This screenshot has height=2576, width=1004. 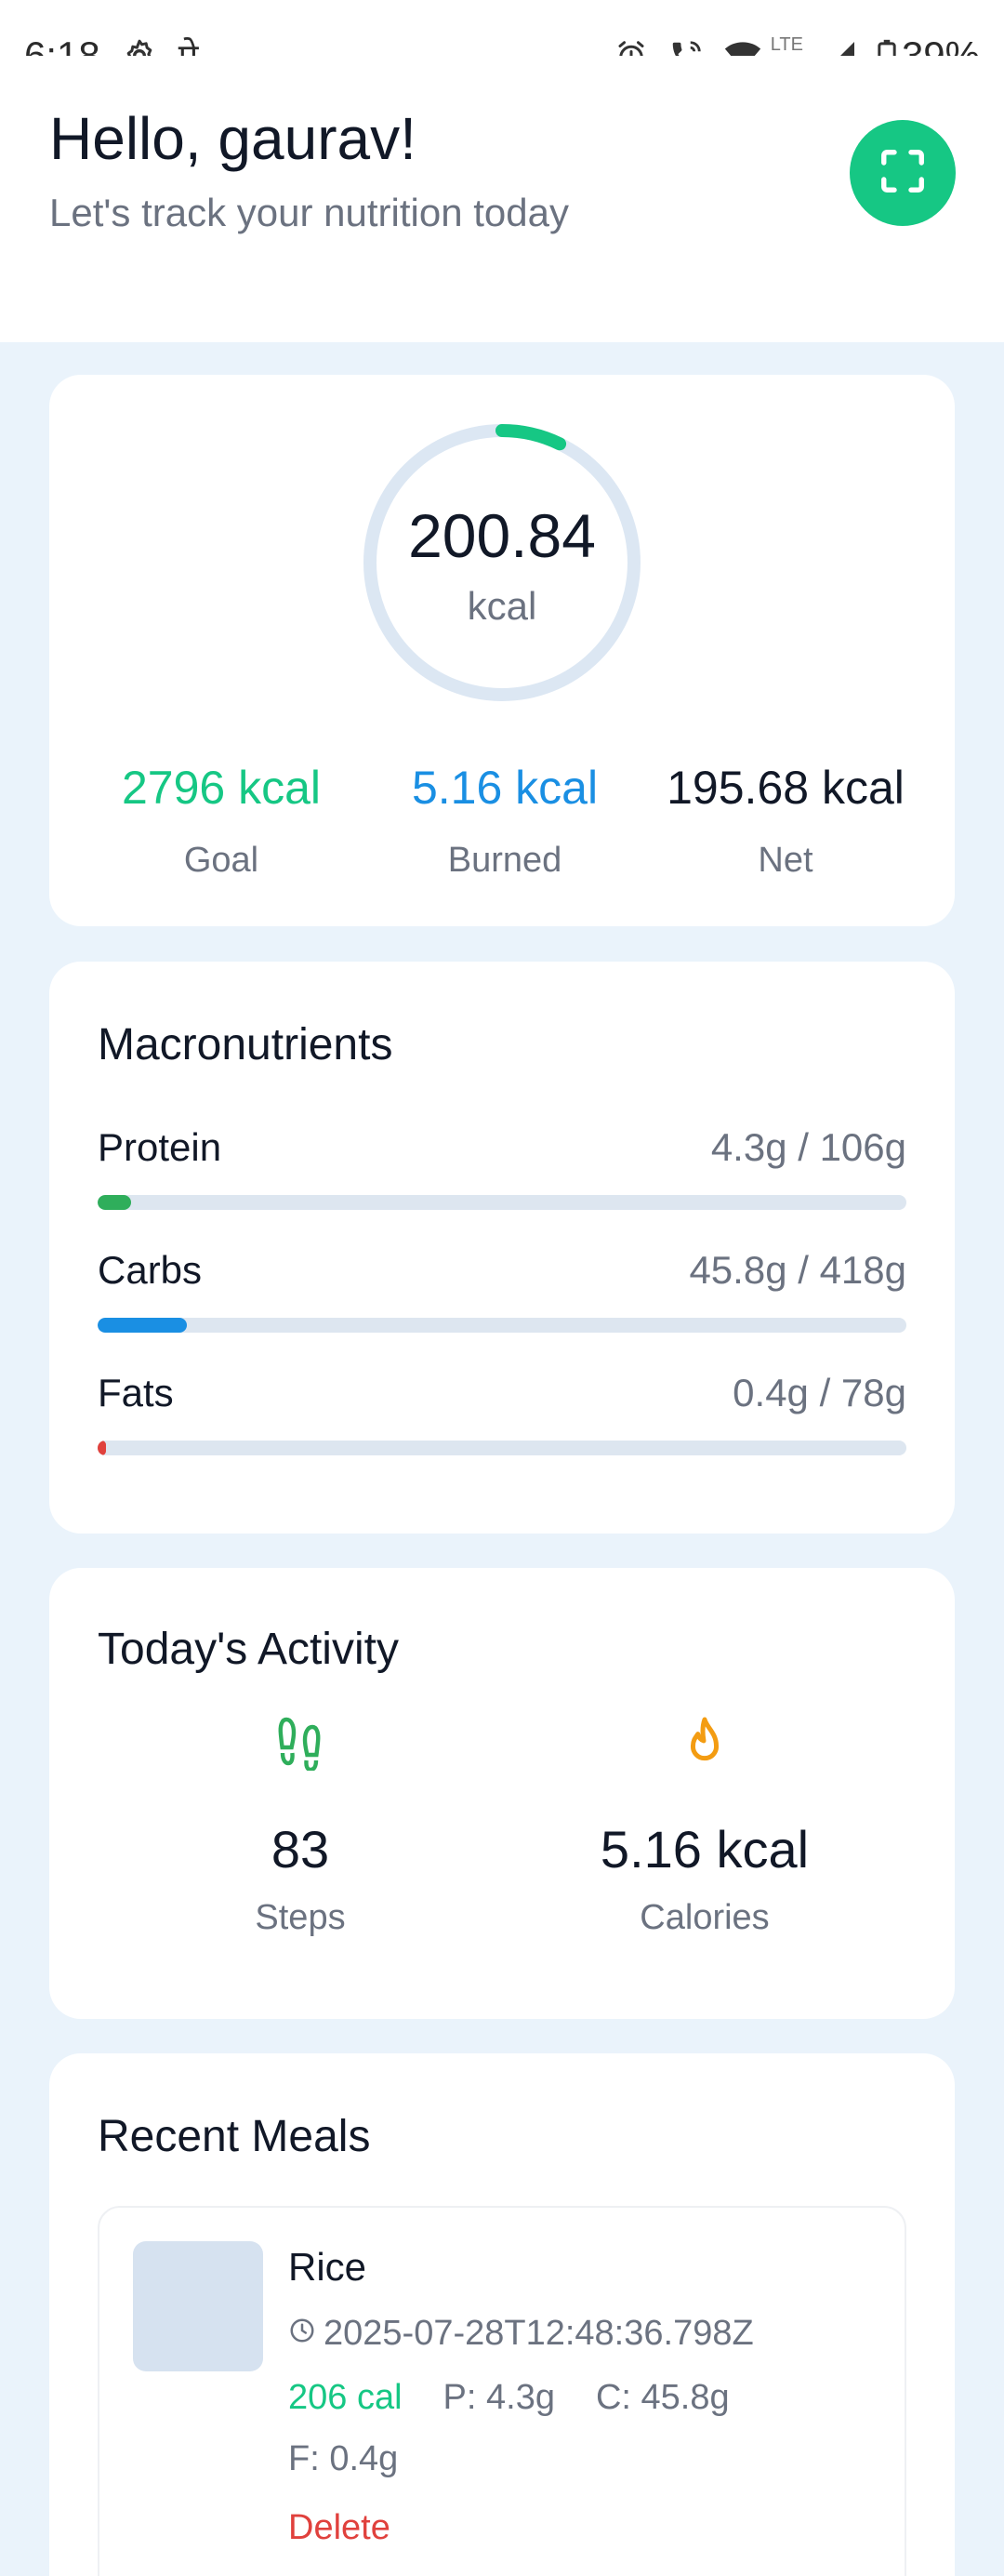 What do you see at coordinates (705, 1849) in the screenshot?
I see `activity-calories-value: 5.16 kcal` at bounding box center [705, 1849].